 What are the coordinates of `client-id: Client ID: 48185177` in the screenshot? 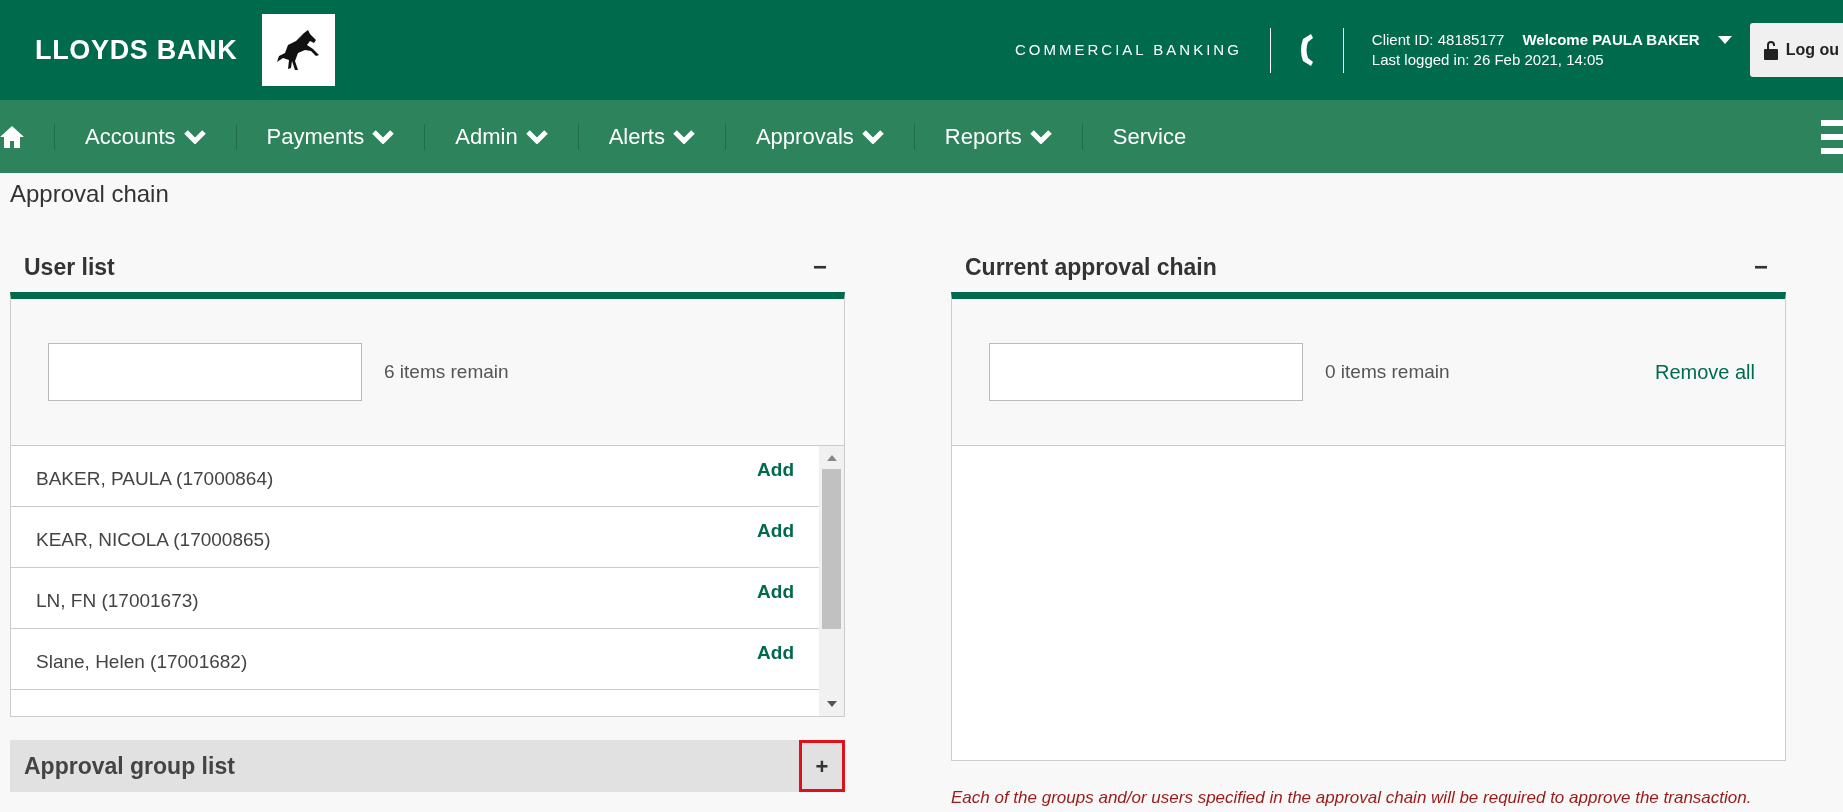 It's located at (1438, 40).